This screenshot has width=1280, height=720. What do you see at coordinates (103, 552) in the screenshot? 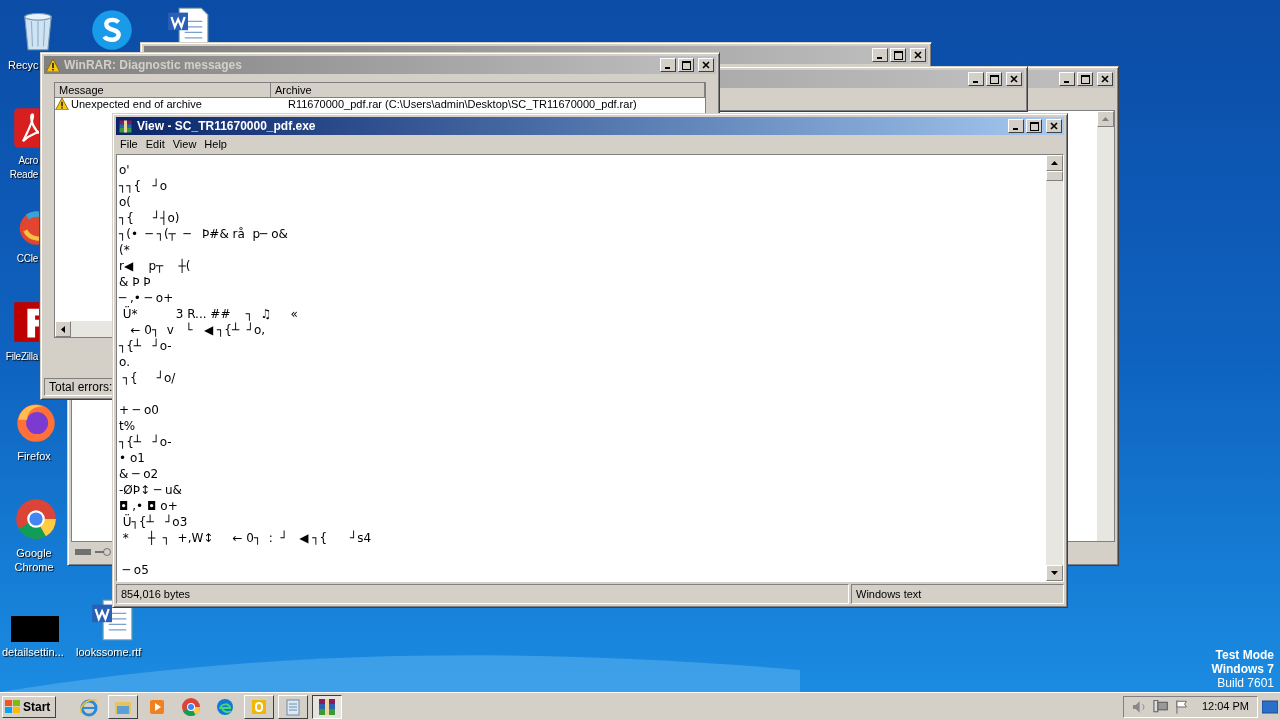
I see `key-icon` at bounding box center [103, 552].